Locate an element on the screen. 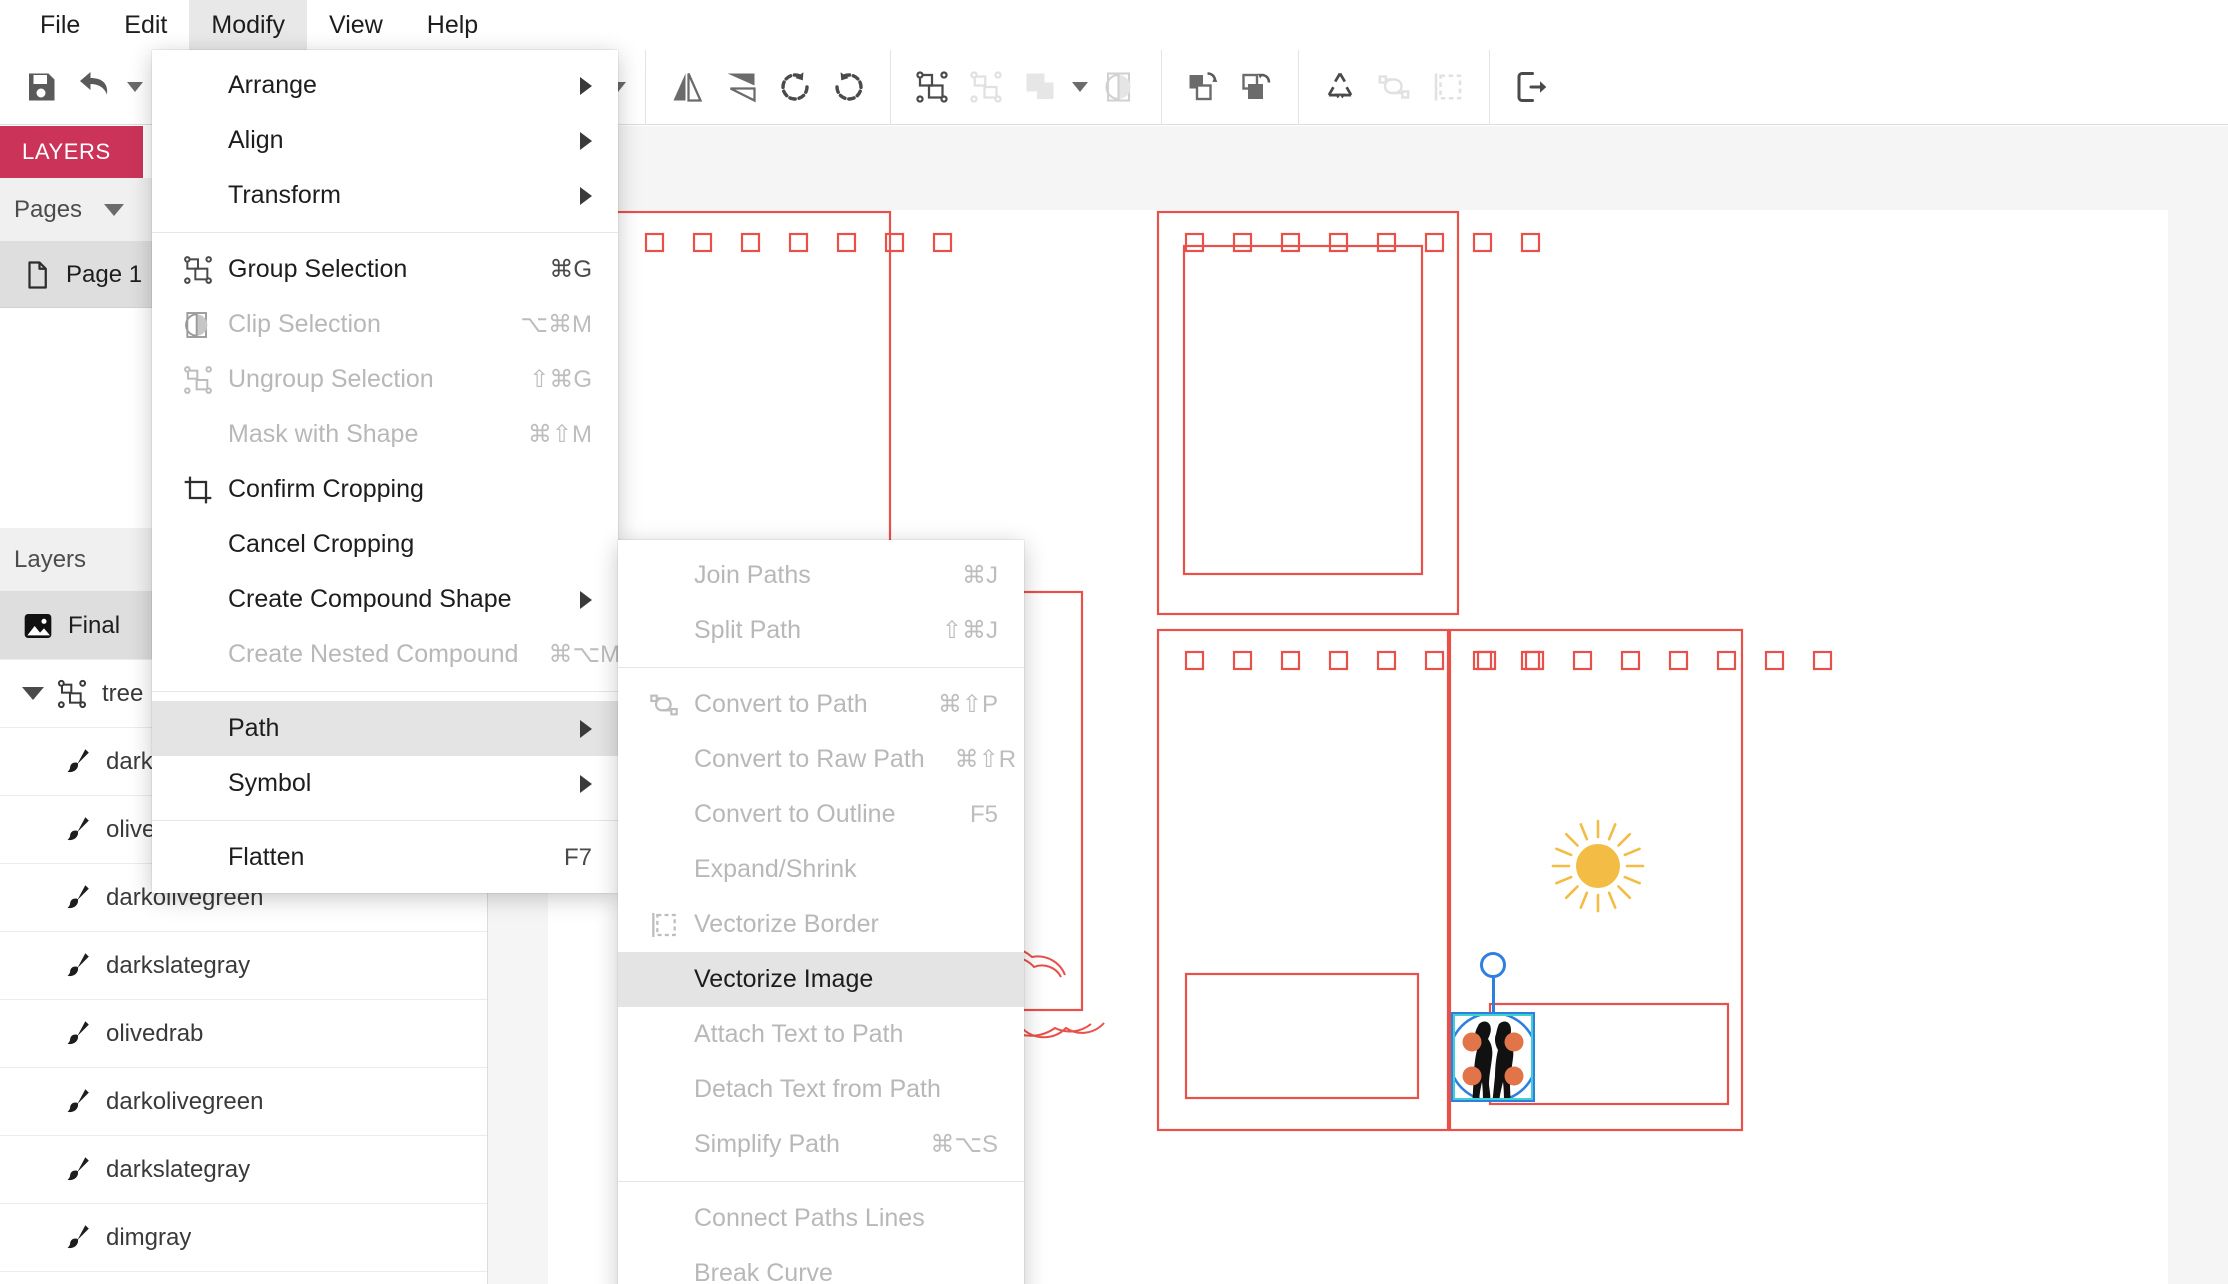 Image resolution: width=2228 pixels, height=1284 pixels. toolbar-save-button is located at coordinates (41, 87).